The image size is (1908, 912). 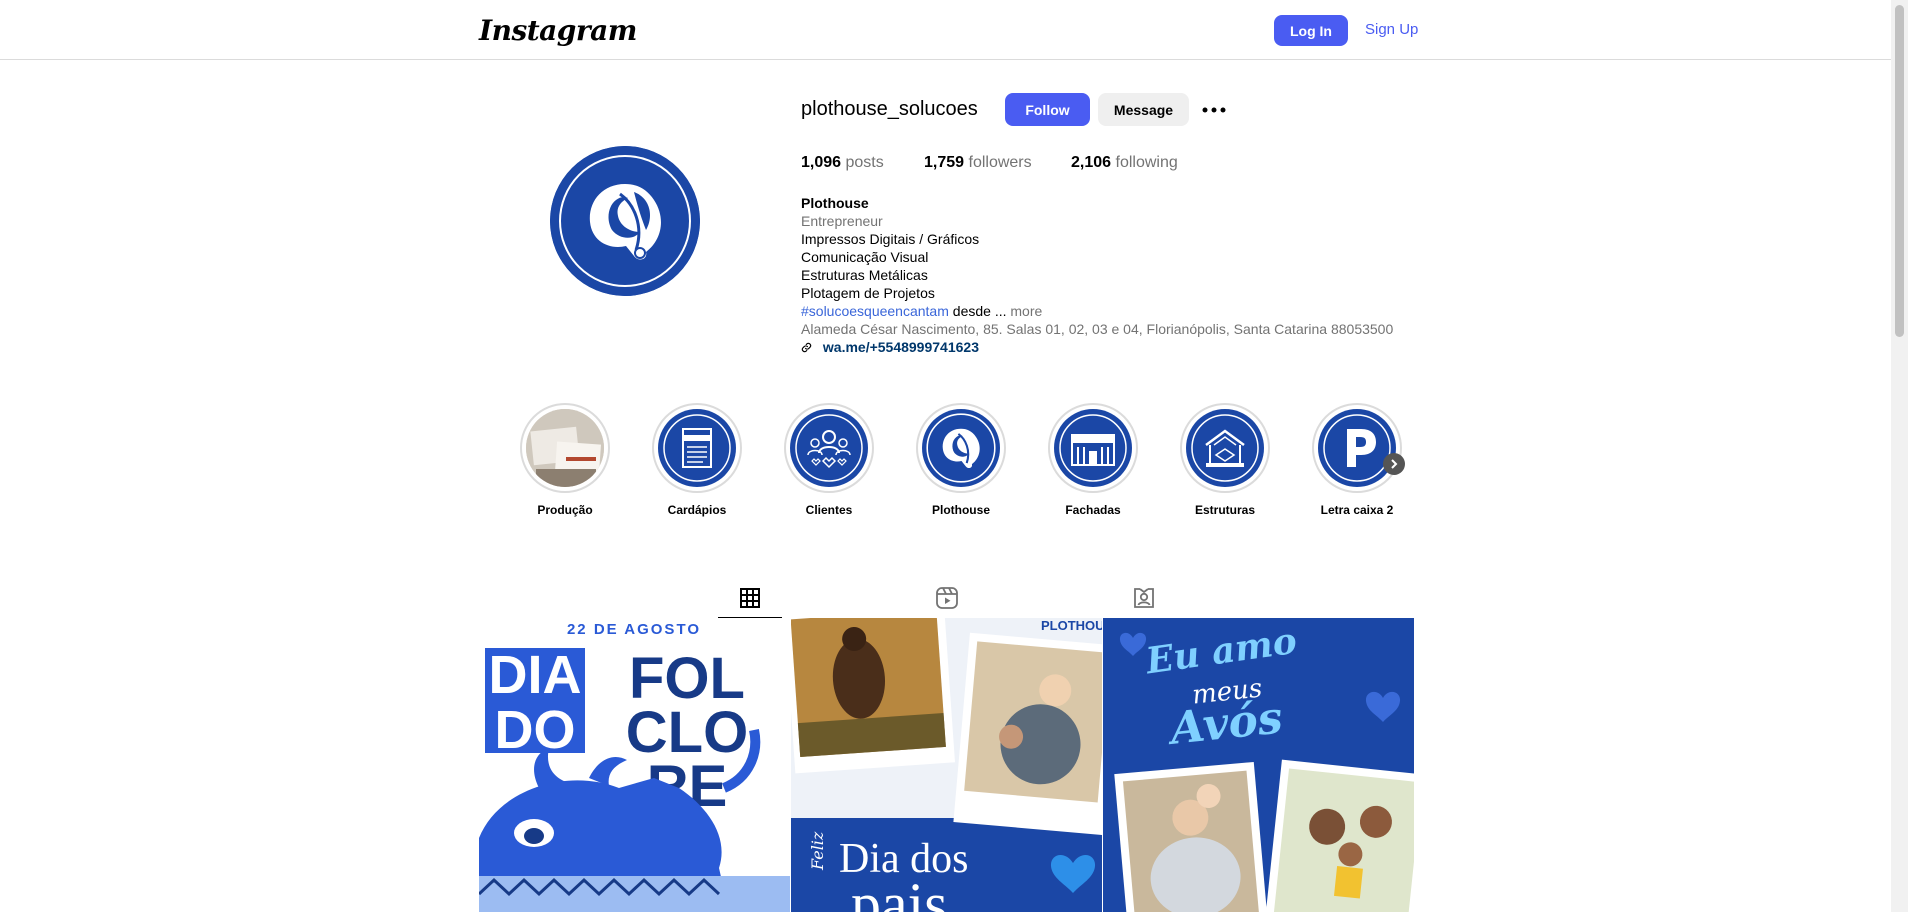 I want to click on post-title-cut: pais, so click(x=899, y=891).